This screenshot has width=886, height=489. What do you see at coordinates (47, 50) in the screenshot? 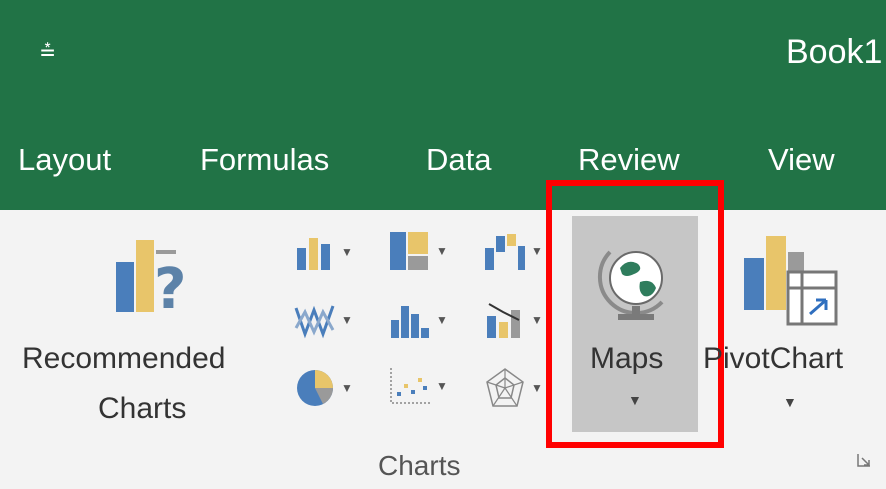
I see `customize-quick-access-toolbar-button: ⩮` at bounding box center [47, 50].